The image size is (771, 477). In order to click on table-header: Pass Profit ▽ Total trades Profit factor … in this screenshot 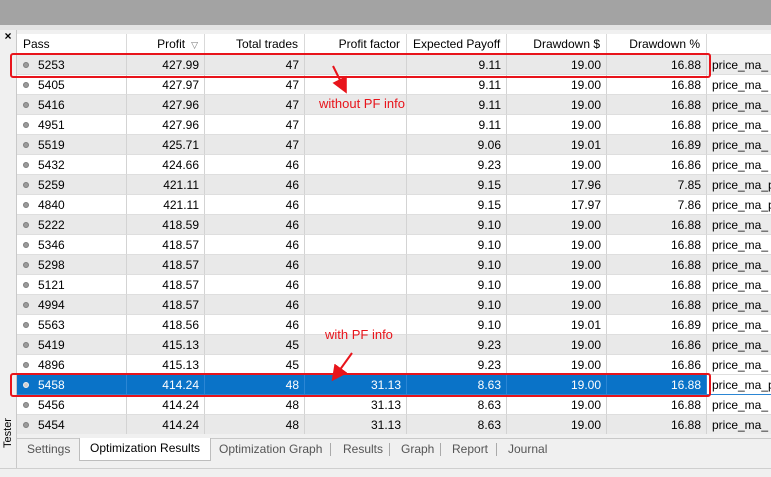, I will do `click(394, 44)`.